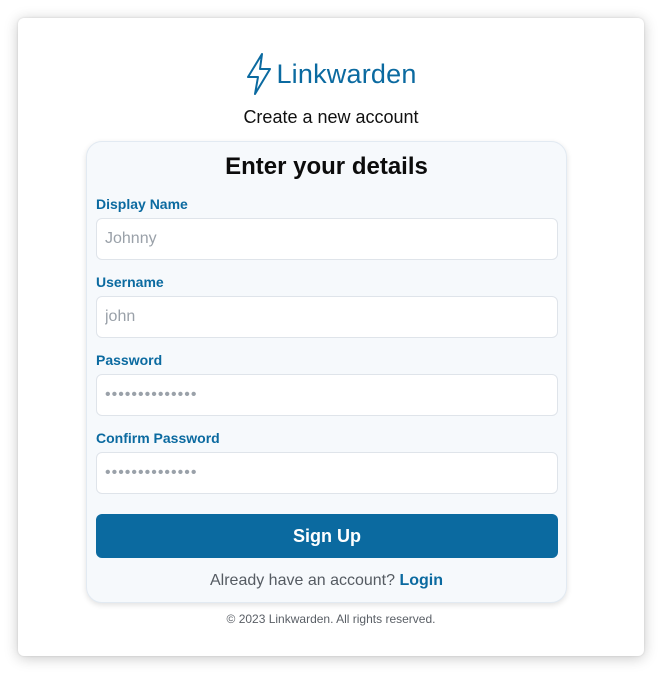 This screenshot has height=674, width=662. I want to click on sign-up-button: Sign Up, so click(327, 536).